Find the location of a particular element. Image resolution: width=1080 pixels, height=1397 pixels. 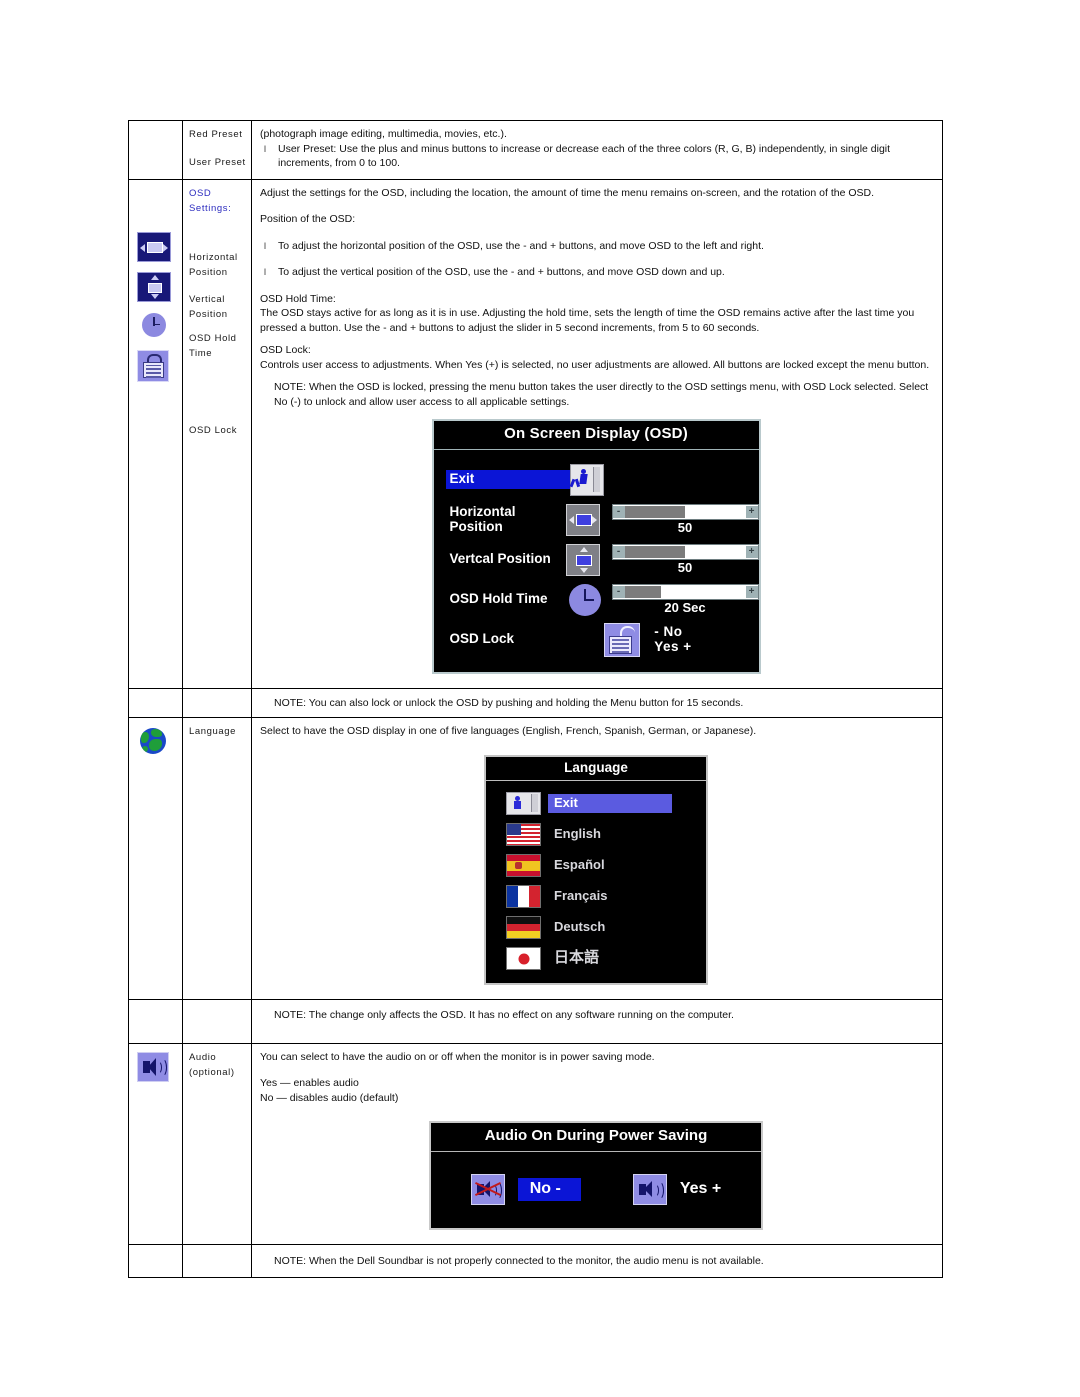

japan-flag-icon is located at coordinates (523, 958).